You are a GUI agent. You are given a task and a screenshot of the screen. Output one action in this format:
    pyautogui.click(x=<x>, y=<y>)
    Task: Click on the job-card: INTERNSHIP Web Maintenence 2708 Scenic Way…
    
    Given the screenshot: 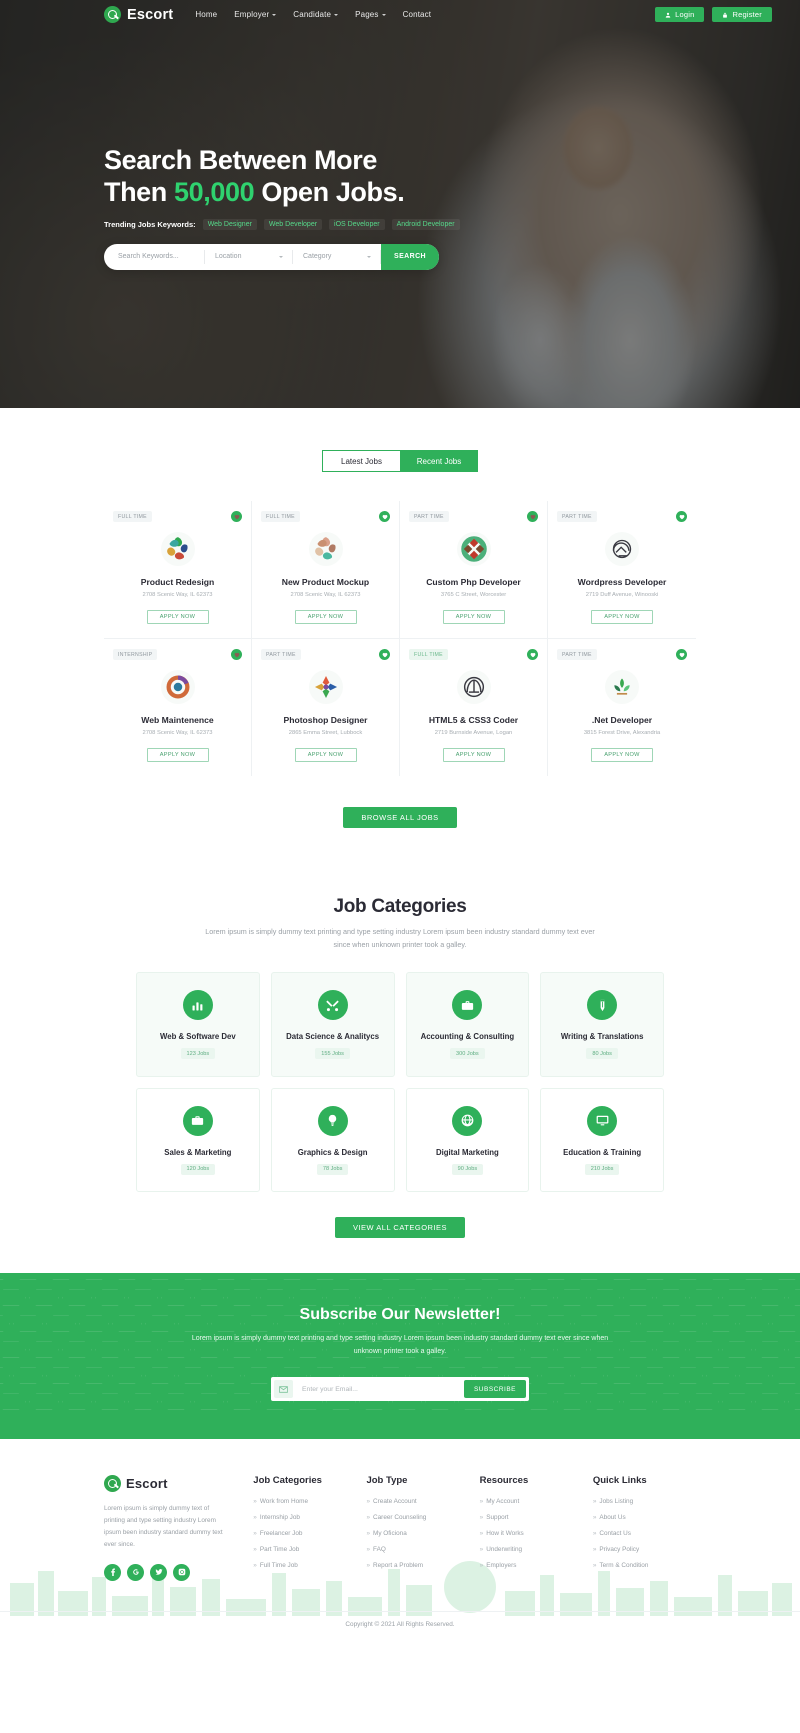 What is the action you would take?
    pyautogui.click(x=178, y=707)
    